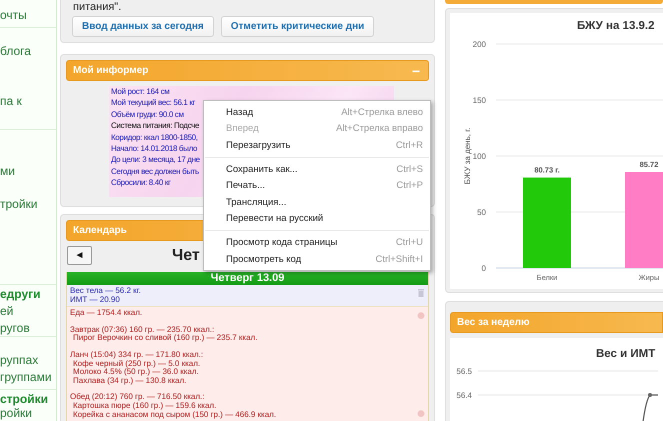  Describe the element at coordinates (479, 156) in the screenshot. I see `axis-tick-label: 100` at that location.